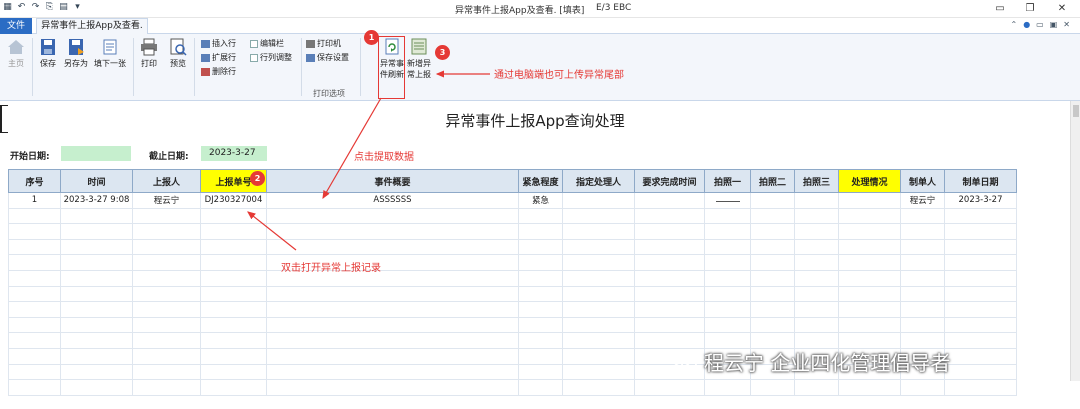 The image size is (1080, 409). What do you see at coordinates (669, 181) in the screenshot?
I see `column-header: 要求完成时间` at bounding box center [669, 181].